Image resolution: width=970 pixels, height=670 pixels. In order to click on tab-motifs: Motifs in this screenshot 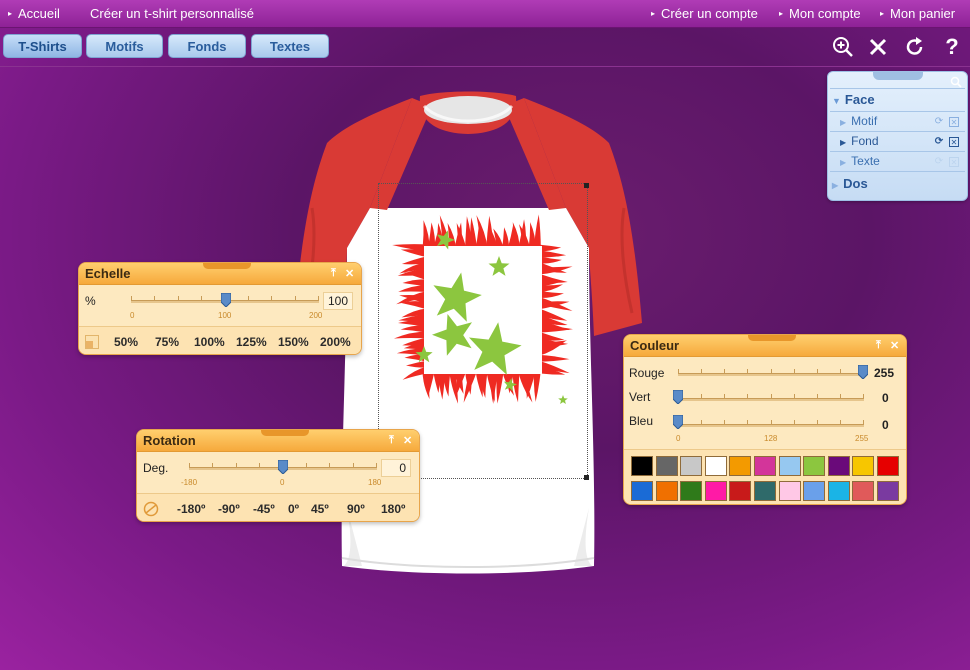, I will do `click(124, 46)`.